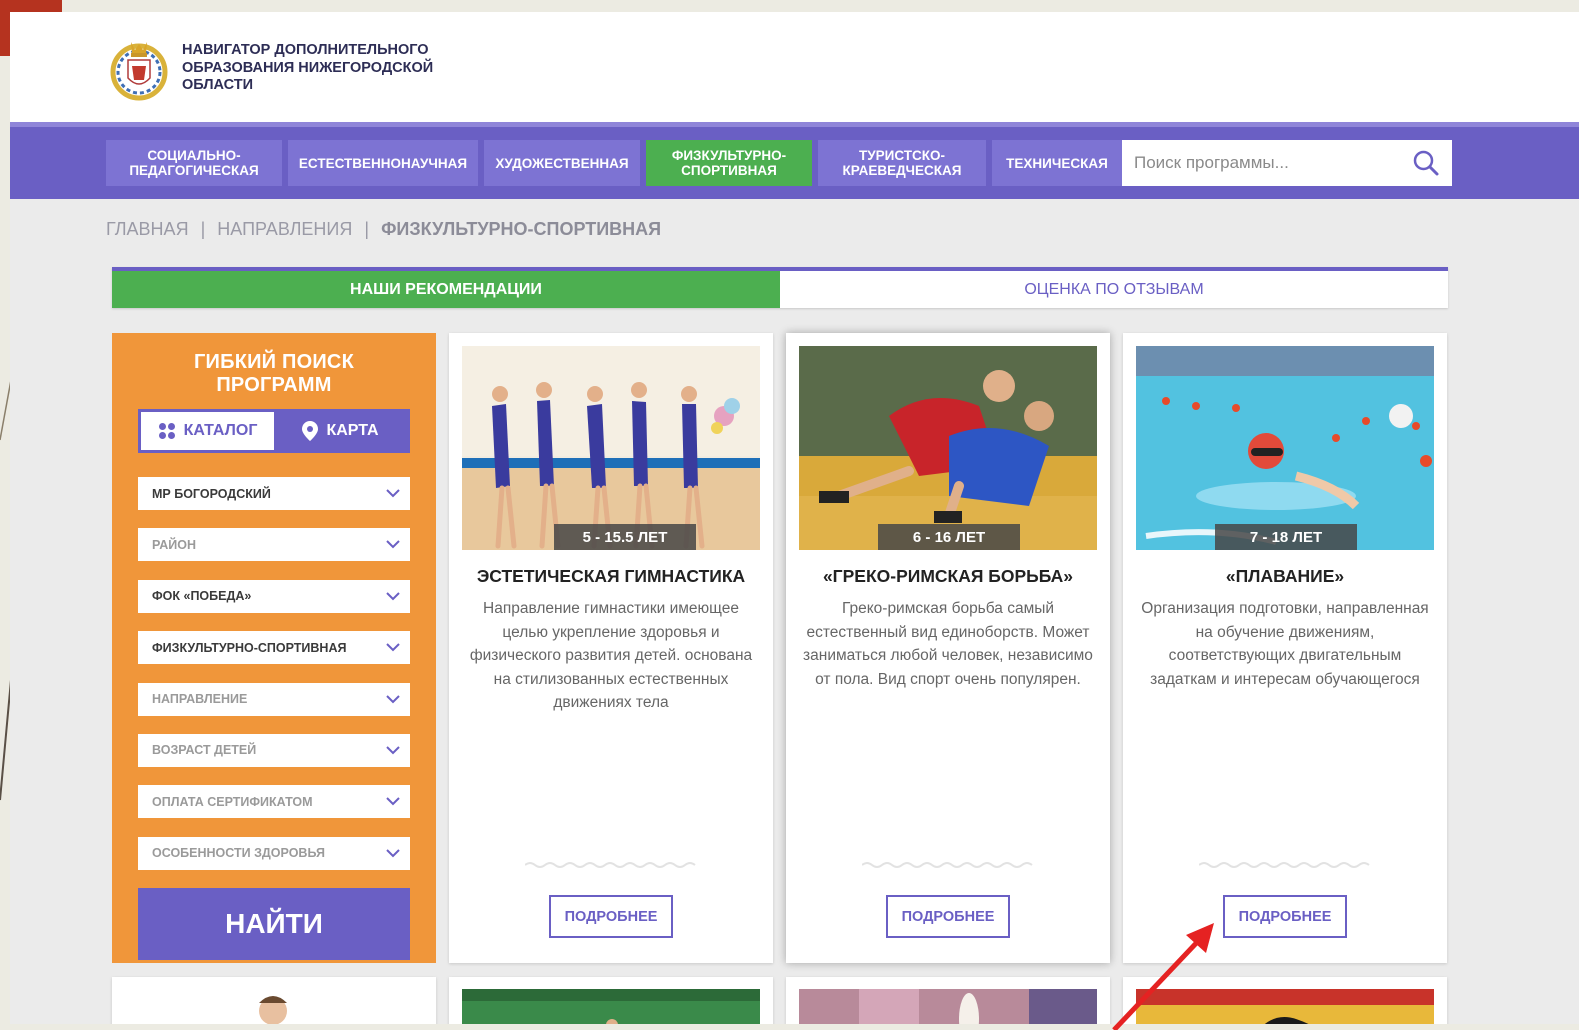  I want to click on search-icon, so click(1426, 163).